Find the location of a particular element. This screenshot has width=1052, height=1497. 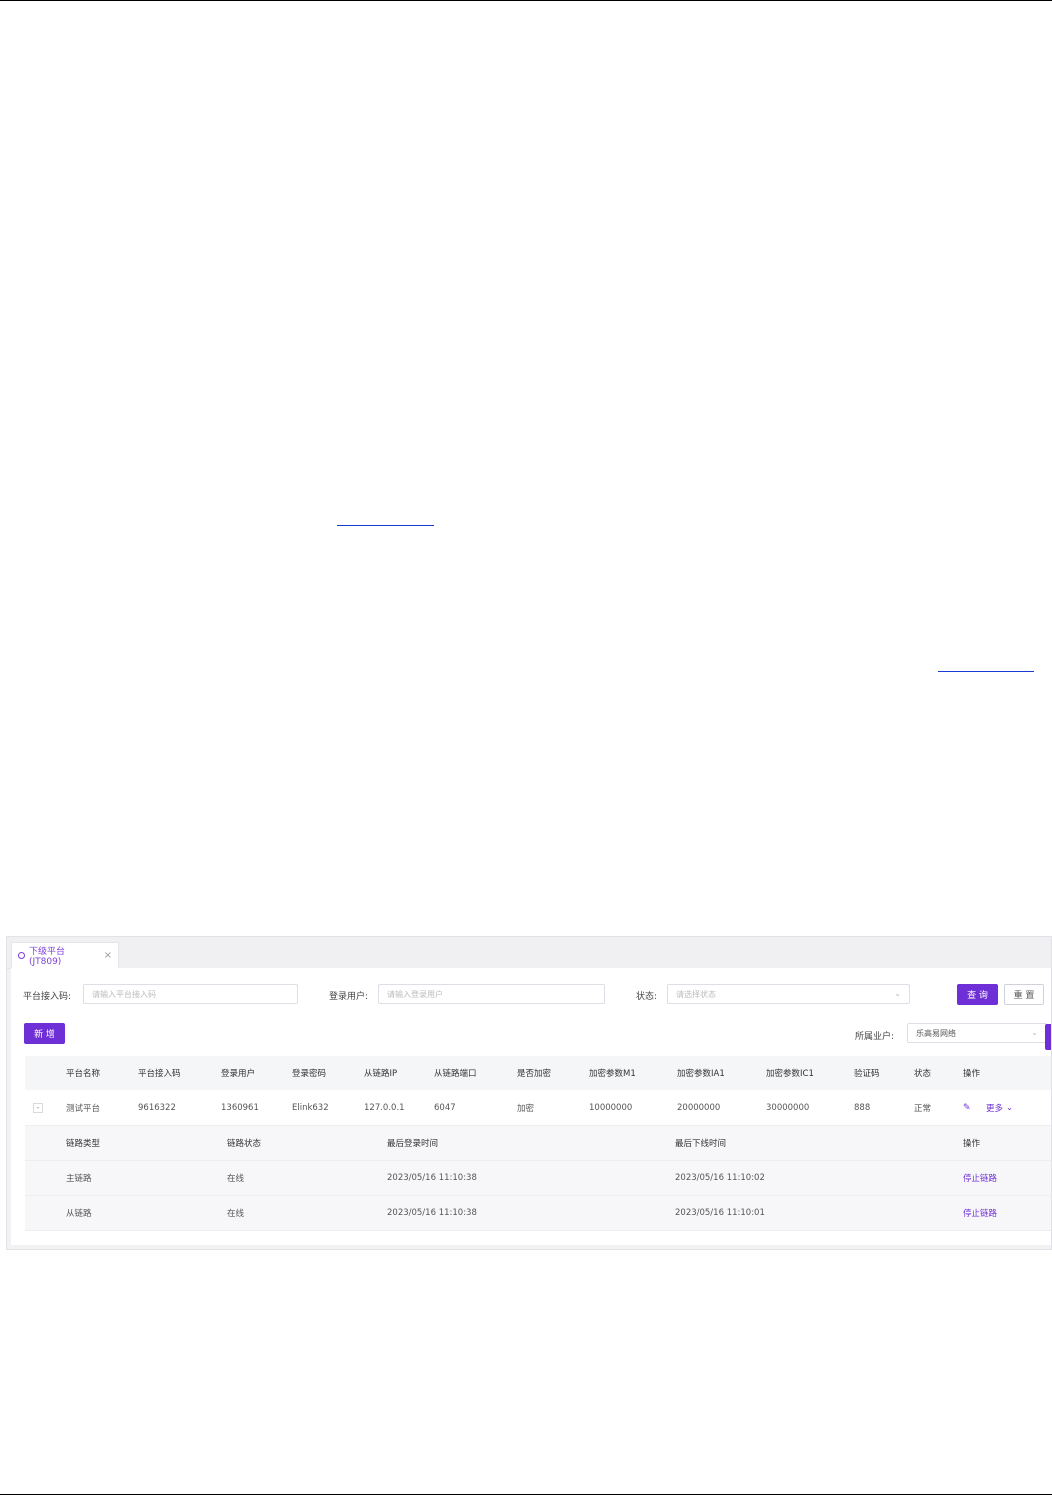

access-code-input: 请输入平台接入码 is located at coordinates (190, 994).